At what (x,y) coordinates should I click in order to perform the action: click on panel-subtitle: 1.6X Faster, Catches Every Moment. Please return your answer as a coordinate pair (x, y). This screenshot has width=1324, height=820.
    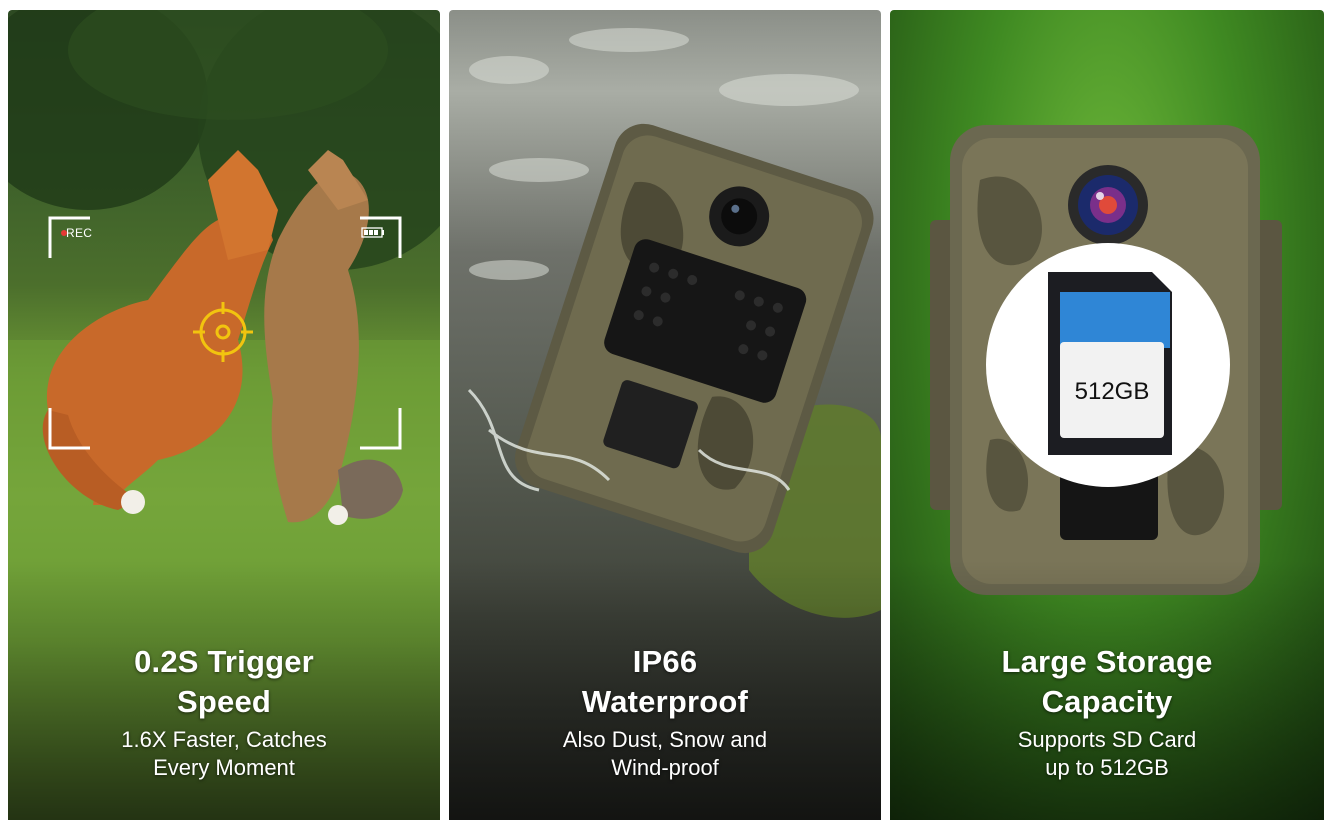
    Looking at the image, I should click on (224, 754).